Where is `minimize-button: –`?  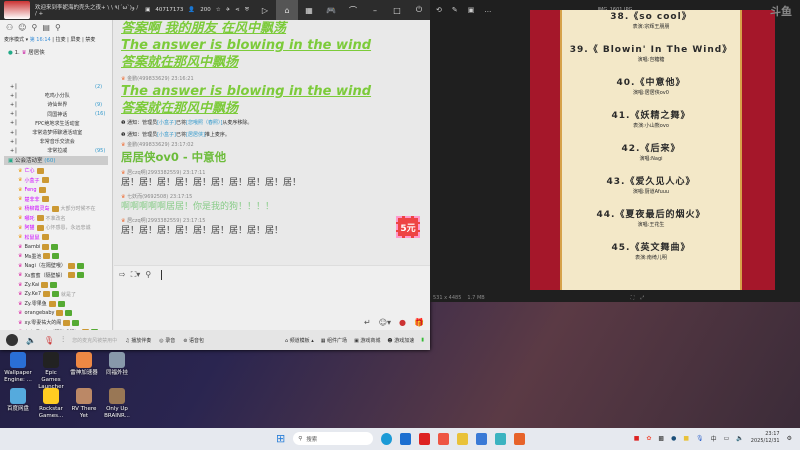 minimize-button: – is located at coordinates (375, 10).